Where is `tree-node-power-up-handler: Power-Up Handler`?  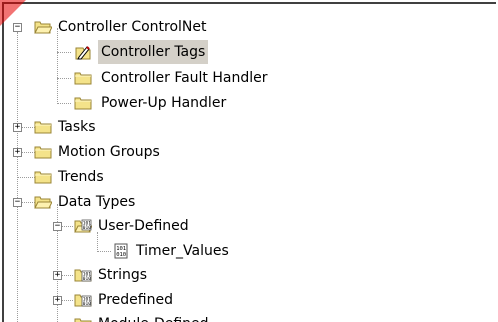
tree-node-power-up-handler: Power-Up Handler is located at coordinates (154, 103).